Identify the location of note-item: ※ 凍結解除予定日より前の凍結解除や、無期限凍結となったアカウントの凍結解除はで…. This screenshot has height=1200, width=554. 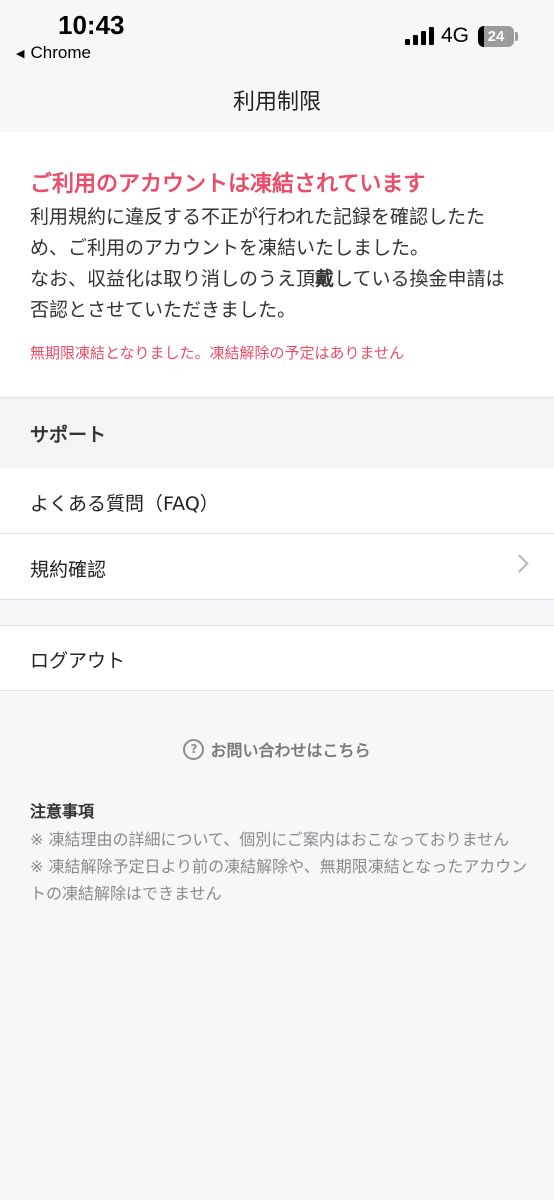
(279, 880).